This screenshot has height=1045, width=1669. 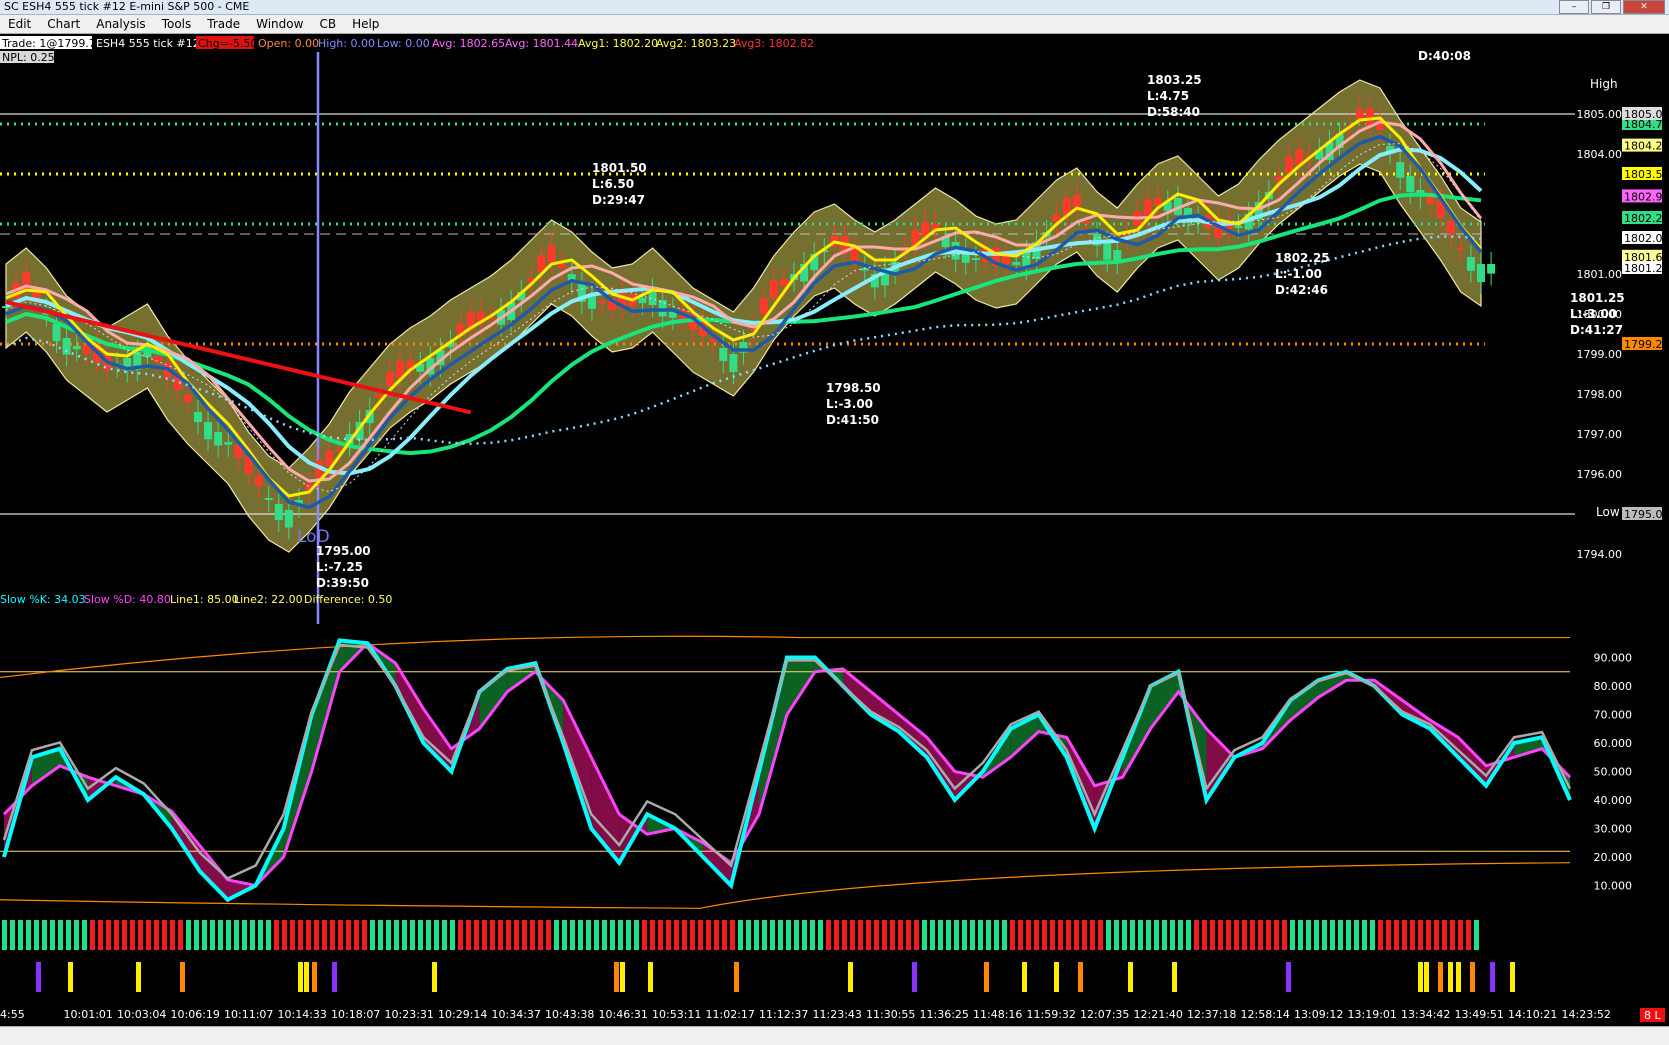 I want to click on price-tag-text: 1803.50, so click(x=1646, y=174).